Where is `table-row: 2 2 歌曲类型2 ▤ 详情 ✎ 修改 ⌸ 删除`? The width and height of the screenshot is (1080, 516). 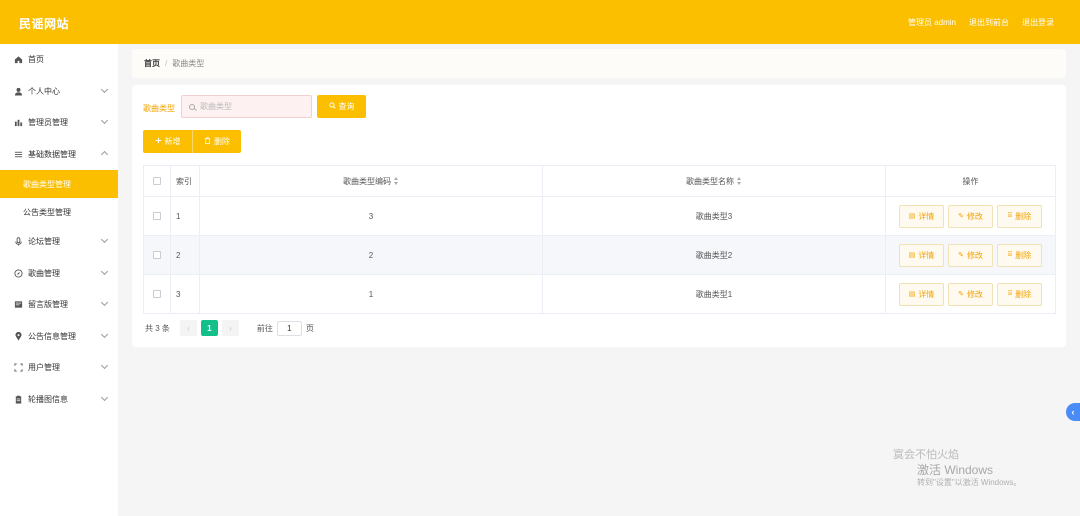 table-row: 2 2 歌曲类型2 ▤ 详情 ✎ 修改 ⌸ 删除 is located at coordinates (599, 255).